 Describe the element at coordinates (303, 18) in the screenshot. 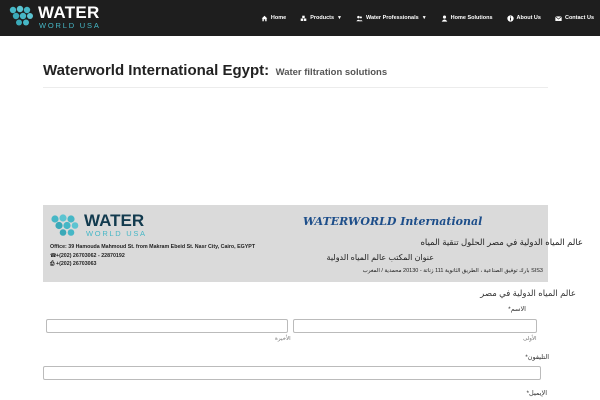

I see `cubes-icon` at that location.